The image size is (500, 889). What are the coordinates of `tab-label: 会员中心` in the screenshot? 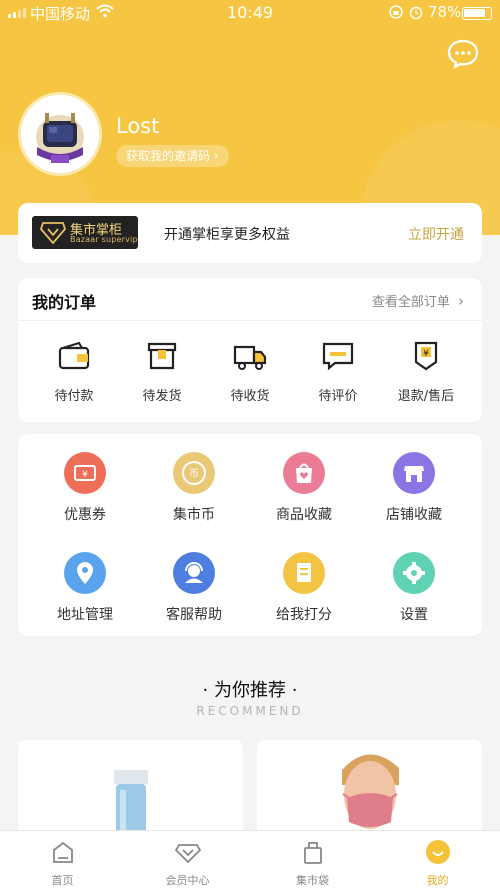 It's located at (187, 880).